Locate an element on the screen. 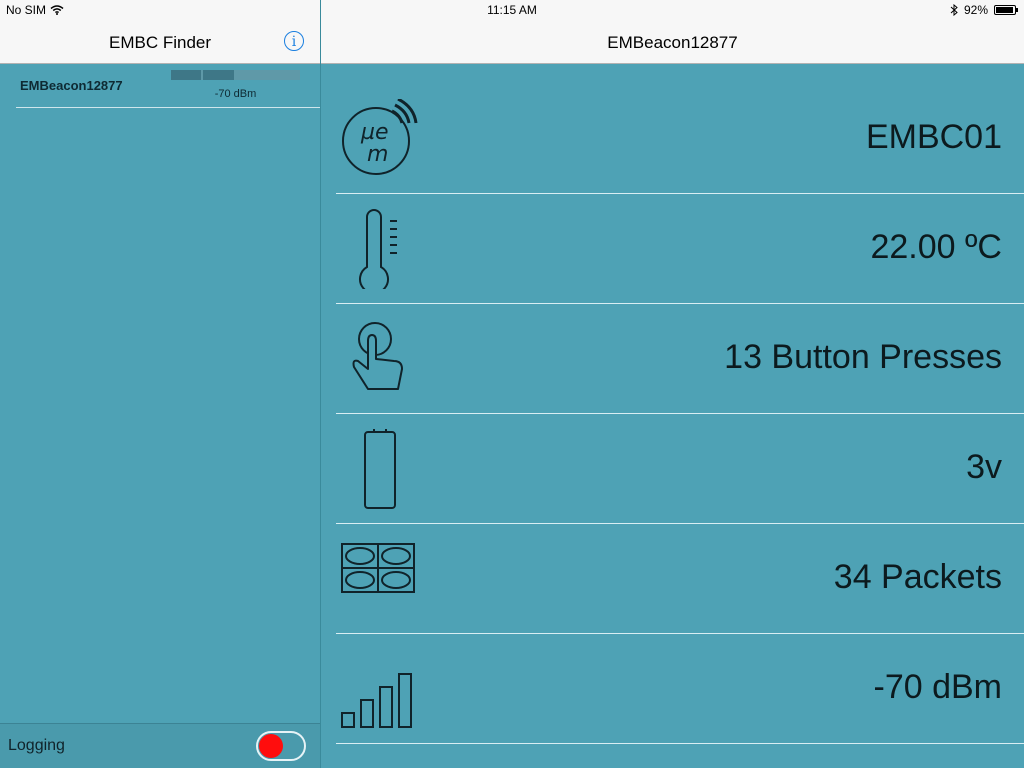  right-nav-bar: EMBeacon12877 is located at coordinates (672, 42).